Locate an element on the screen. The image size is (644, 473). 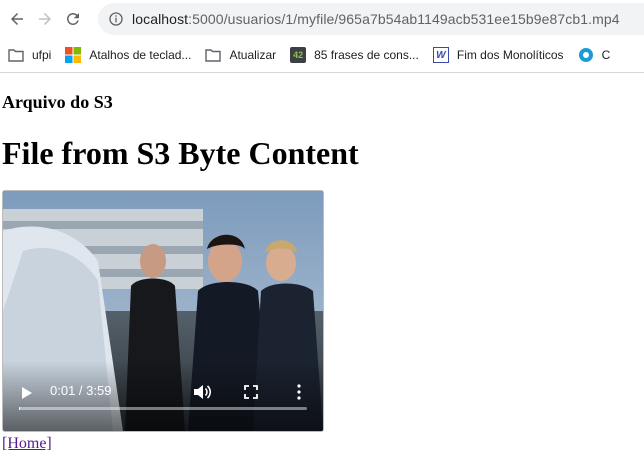
bookmark-label: Fim dos Monolíticos is located at coordinates (510, 55).